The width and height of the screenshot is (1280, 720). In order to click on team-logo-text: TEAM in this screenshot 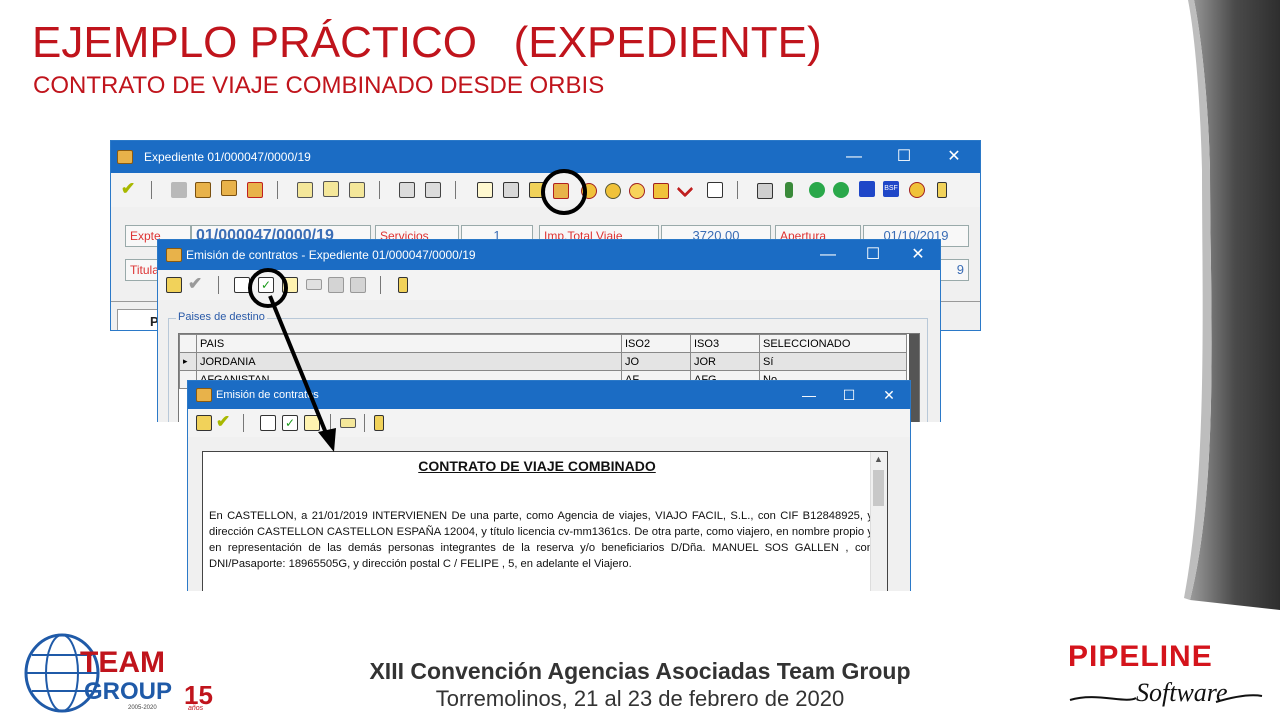, I will do `click(122, 662)`.